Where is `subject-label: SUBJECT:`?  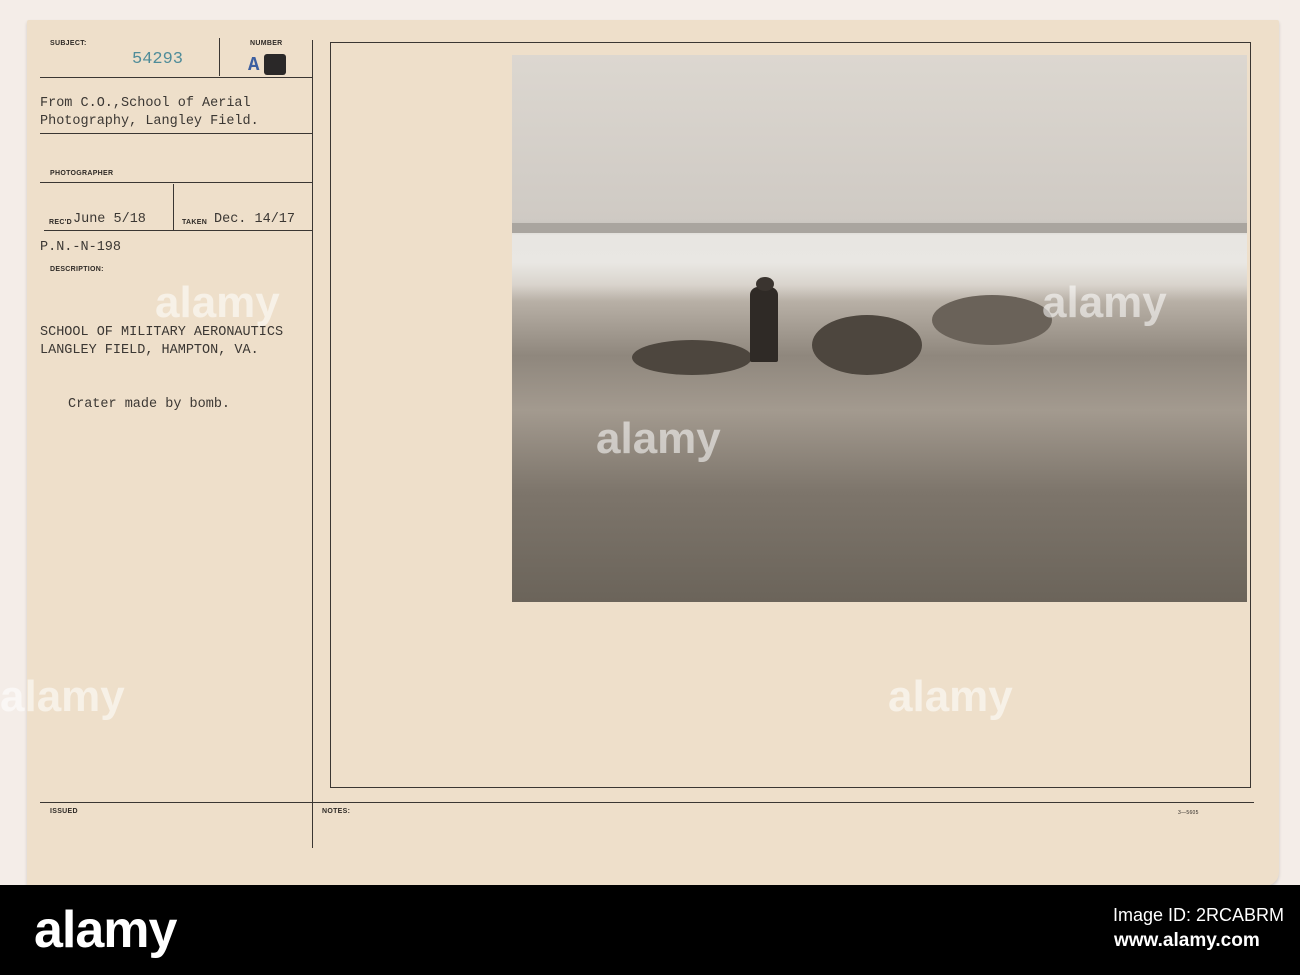
subject-label: SUBJECT: is located at coordinates (68, 43).